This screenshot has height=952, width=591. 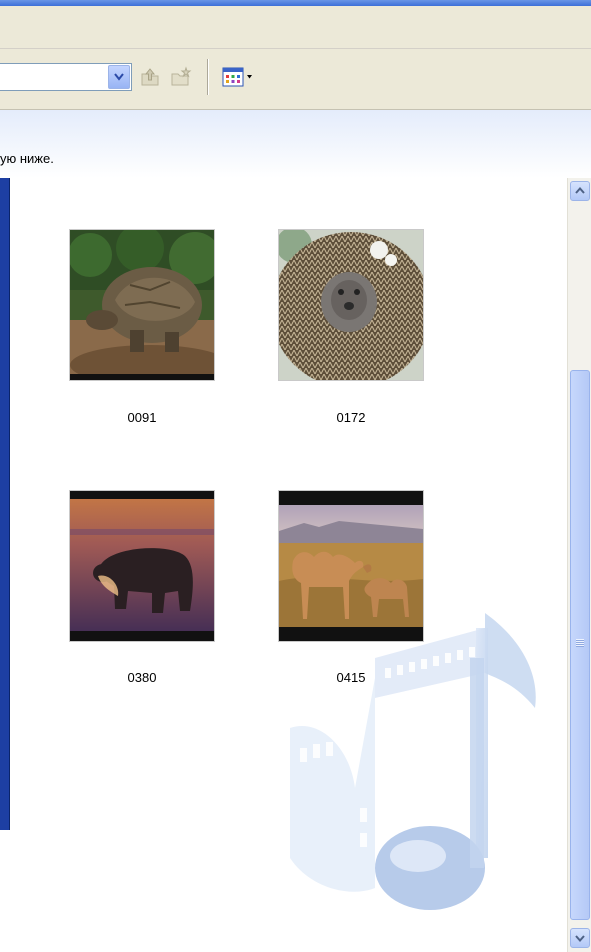 What do you see at coordinates (207, 77) in the screenshot?
I see `toolbar-separator` at bounding box center [207, 77].